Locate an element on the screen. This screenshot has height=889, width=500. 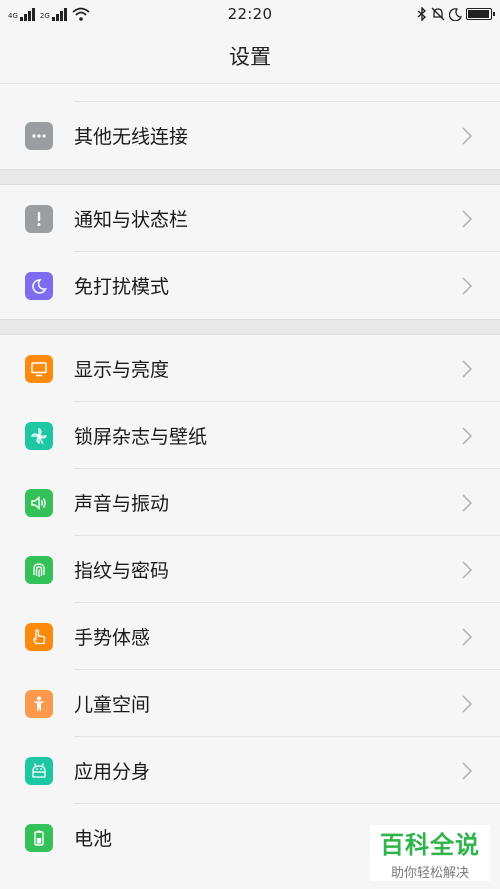
monitor-icon is located at coordinates (39, 368).